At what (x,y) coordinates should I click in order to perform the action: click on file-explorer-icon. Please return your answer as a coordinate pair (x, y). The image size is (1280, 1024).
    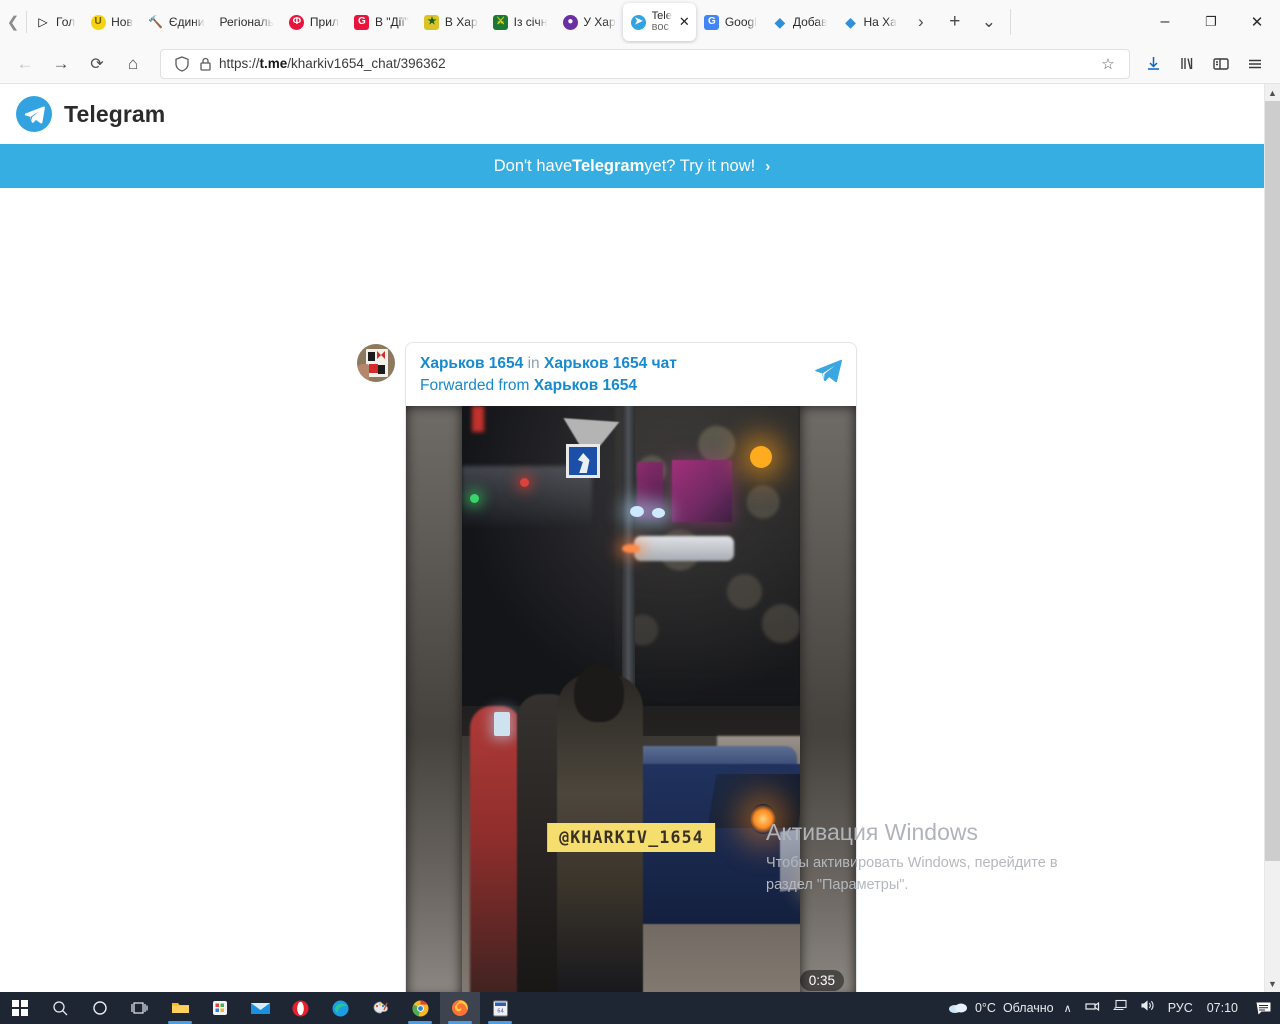
    Looking at the image, I should click on (180, 1008).